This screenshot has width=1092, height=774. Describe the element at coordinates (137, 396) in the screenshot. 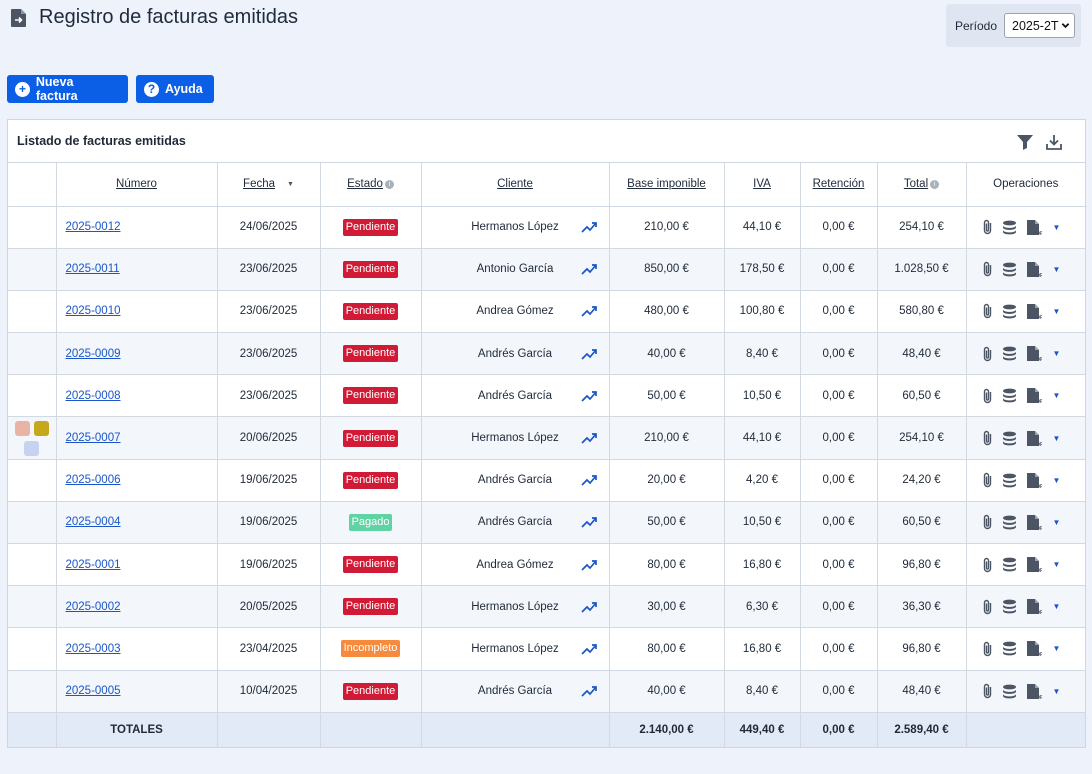

I see `cell-numero: 2025-0008` at that location.